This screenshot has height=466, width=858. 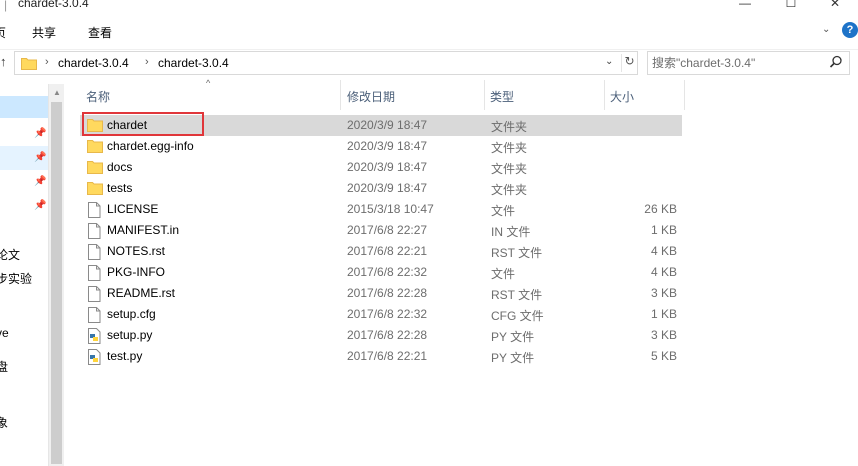 What do you see at coordinates (791, 7) in the screenshot?
I see `maximize-button: ☐` at bounding box center [791, 7].